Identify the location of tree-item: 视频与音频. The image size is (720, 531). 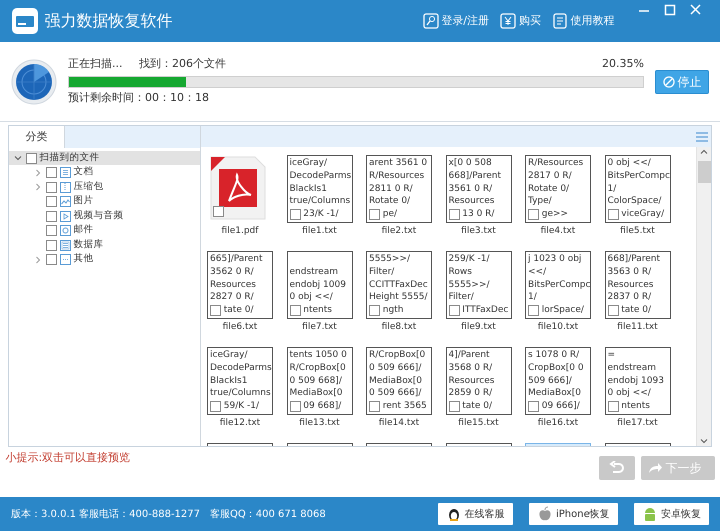
(98, 216).